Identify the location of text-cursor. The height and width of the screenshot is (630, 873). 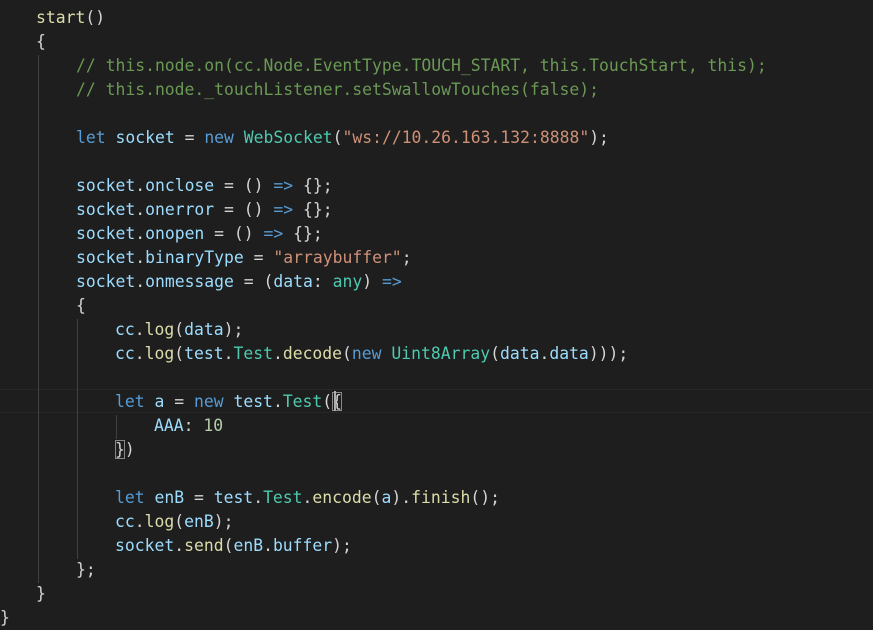
(335, 401).